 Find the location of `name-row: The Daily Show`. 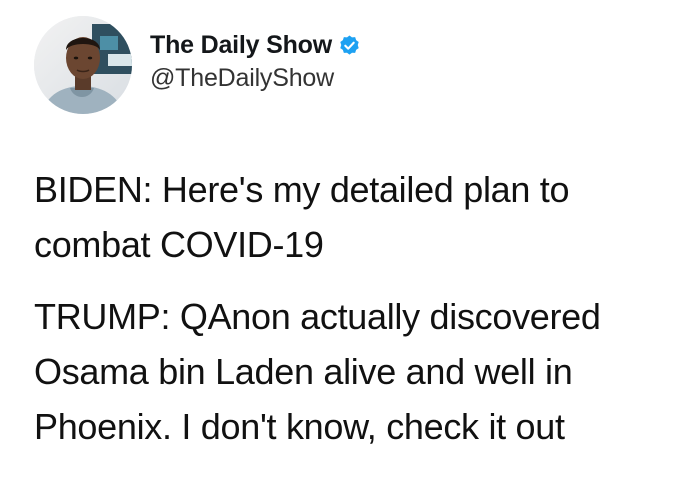

name-row: The Daily Show is located at coordinates (255, 45).